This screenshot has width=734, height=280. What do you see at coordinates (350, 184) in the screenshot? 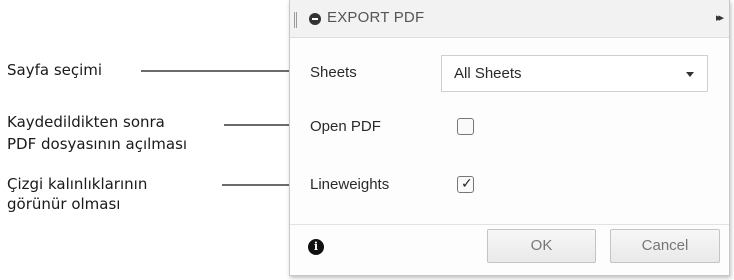
I see `lineweights-label: Lineweights` at bounding box center [350, 184].